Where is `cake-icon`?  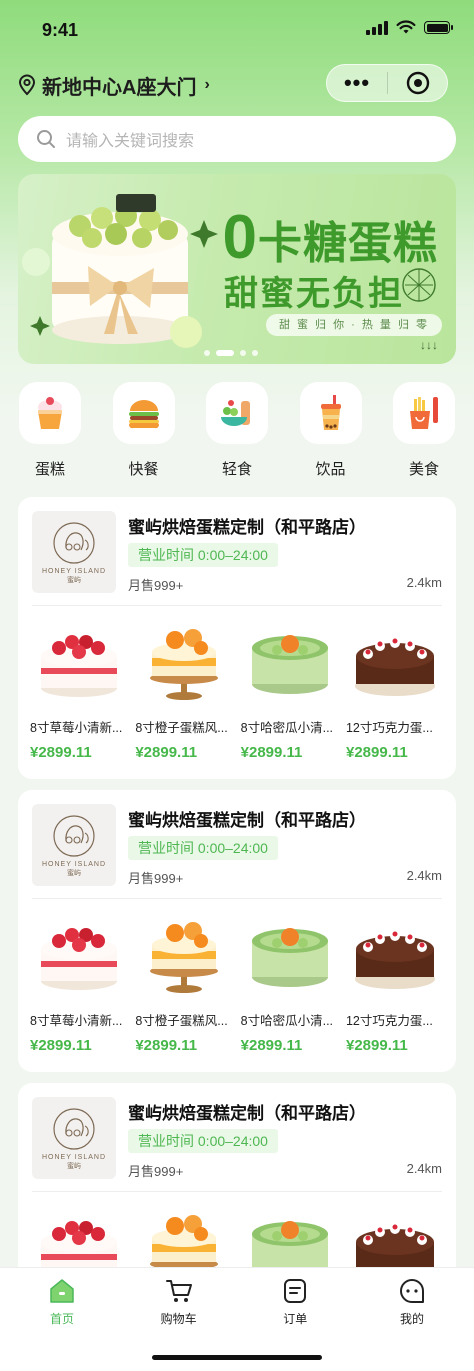
cake-icon is located at coordinates (50, 413).